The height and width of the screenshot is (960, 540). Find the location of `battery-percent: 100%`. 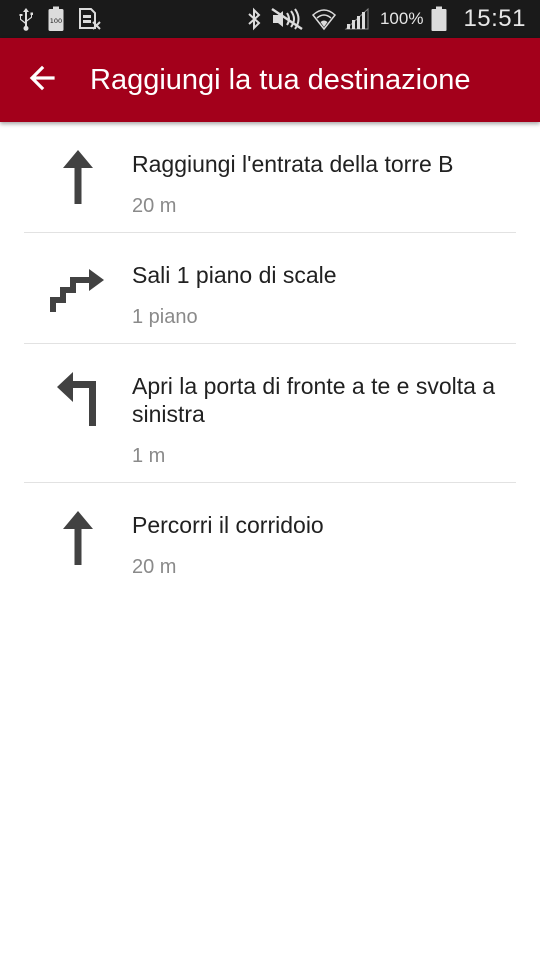

battery-percent: 100% is located at coordinates (401, 18).